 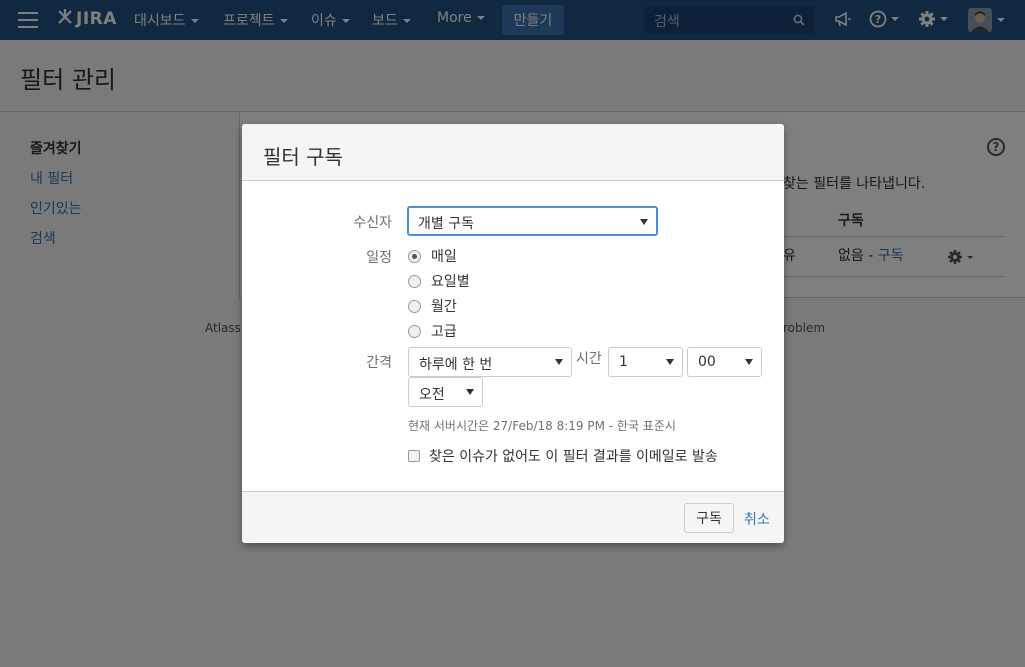 What do you see at coordinates (372, 223) in the screenshot?
I see `recipient-label: 수신자` at bounding box center [372, 223].